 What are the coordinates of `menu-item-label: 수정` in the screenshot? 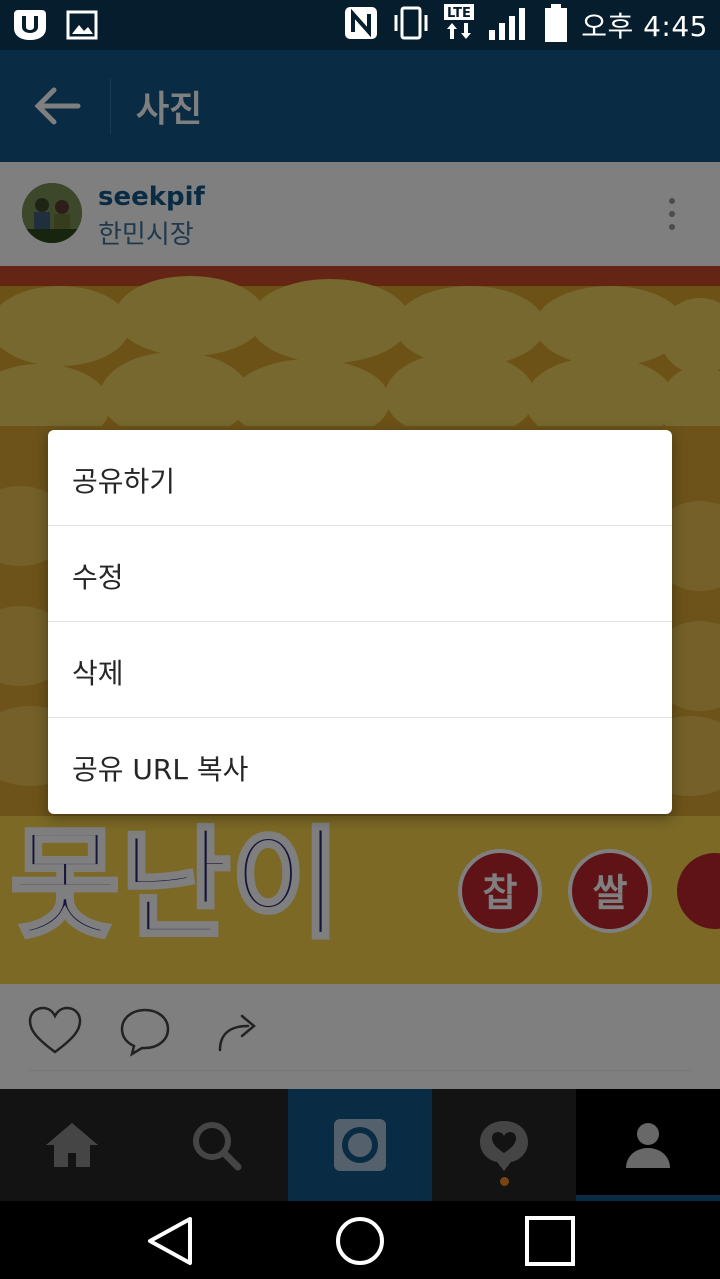 It's located at (98, 577).